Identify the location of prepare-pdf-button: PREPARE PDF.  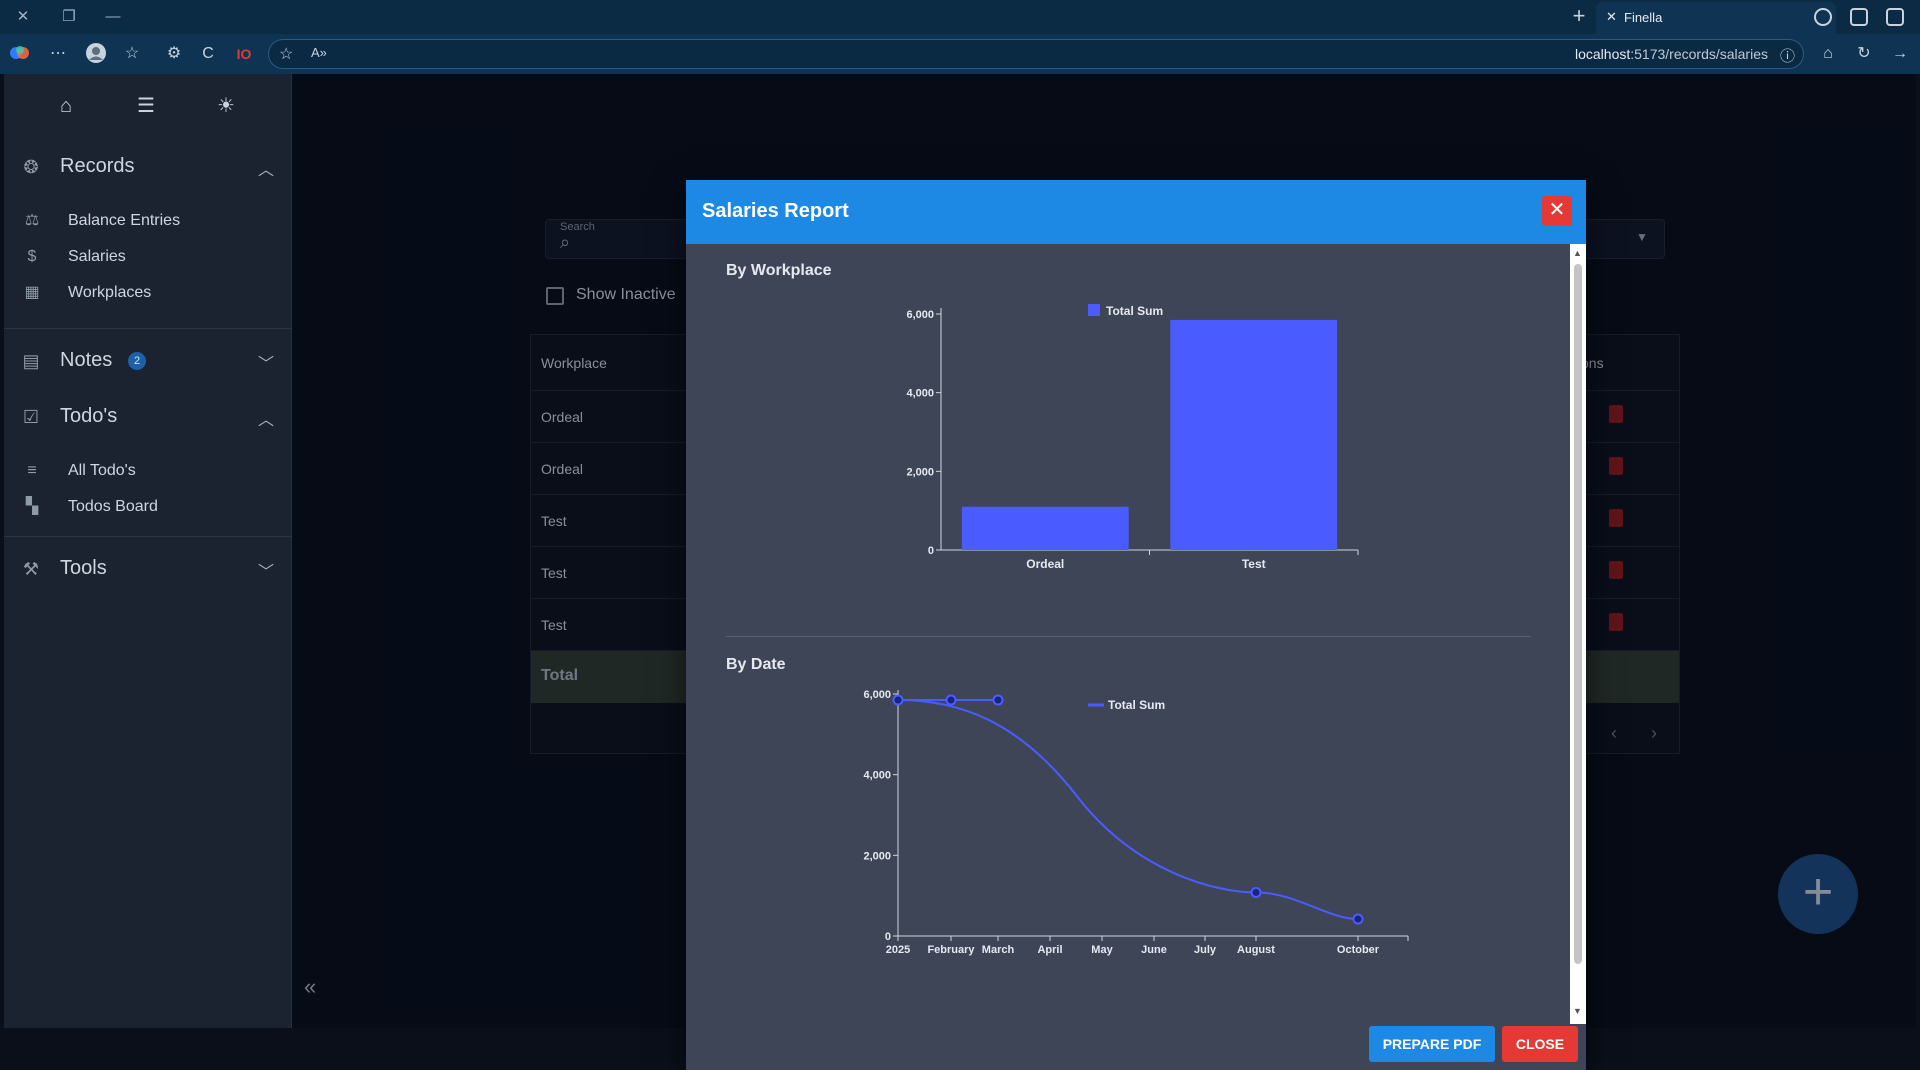
(1432, 1044).